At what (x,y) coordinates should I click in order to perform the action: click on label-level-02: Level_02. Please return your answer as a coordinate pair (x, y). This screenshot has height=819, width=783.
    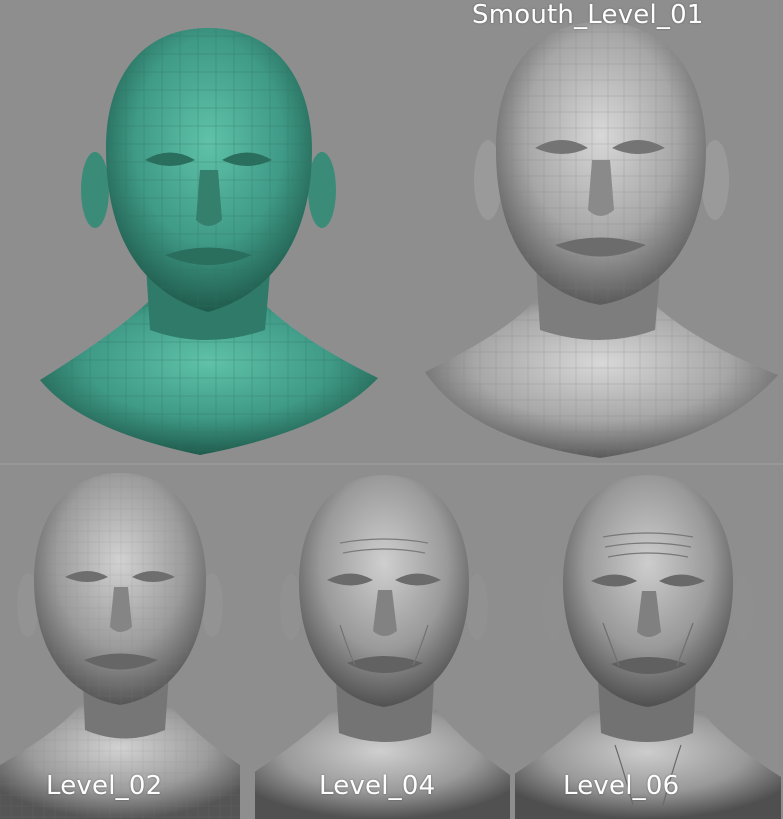
    Looking at the image, I should click on (104, 786).